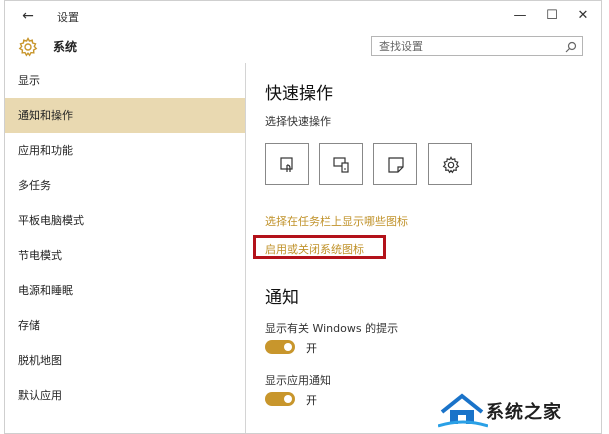 The height and width of the screenshot is (434, 609). What do you see at coordinates (468, 46) in the screenshot?
I see `search-input` at bounding box center [468, 46].